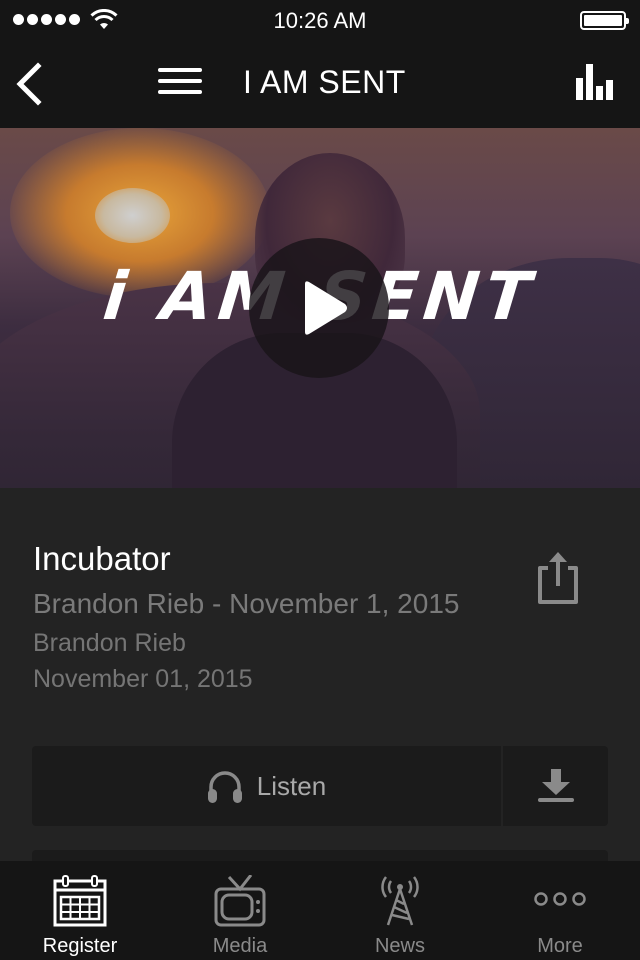 This screenshot has width=640, height=960. Describe the element at coordinates (240, 946) in the screenshot. I see `tab-label: Media` at that location.